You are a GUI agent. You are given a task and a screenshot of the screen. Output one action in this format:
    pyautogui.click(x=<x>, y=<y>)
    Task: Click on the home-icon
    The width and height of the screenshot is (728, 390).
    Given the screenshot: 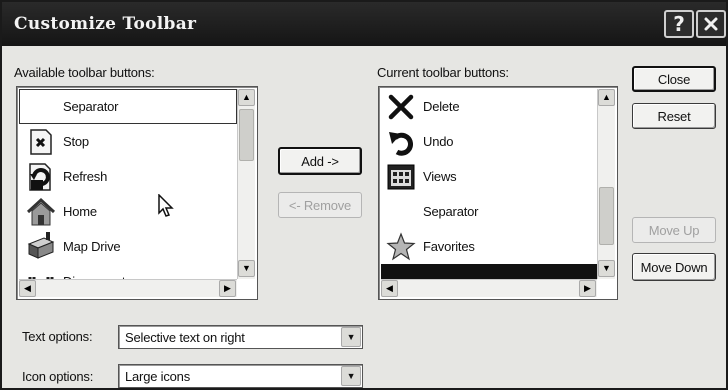 What is the action you would take?
    pyautogui.click(x=41, y=212)
    